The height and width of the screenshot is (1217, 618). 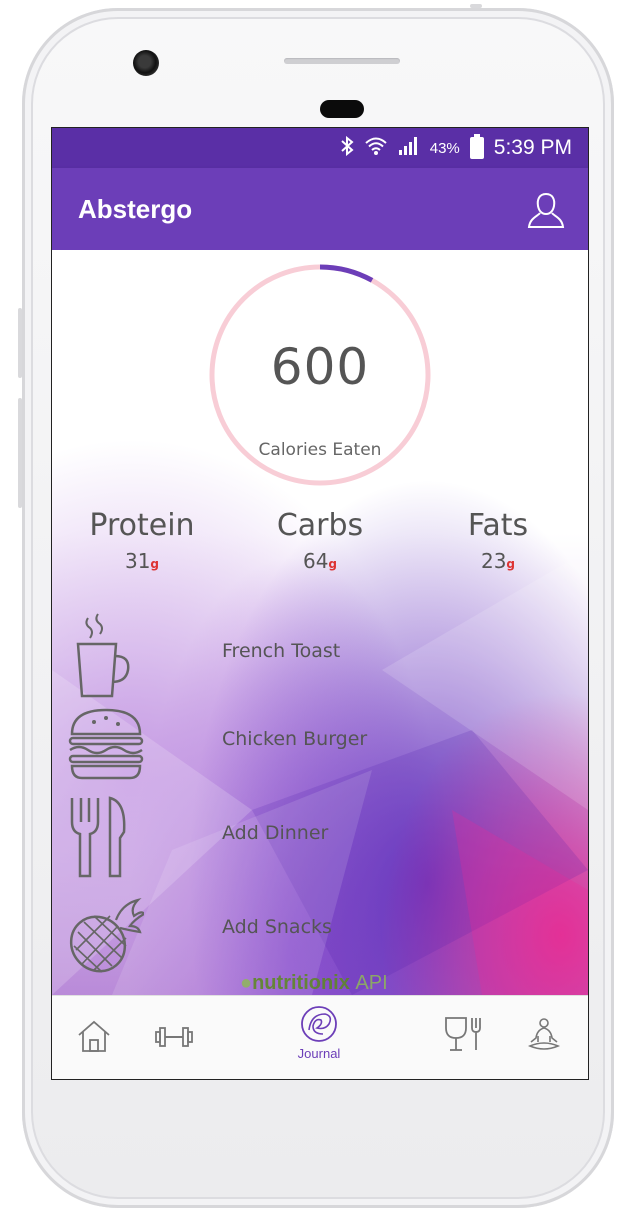 I want to click on pineapple-icon, so click(x=106, y=935).